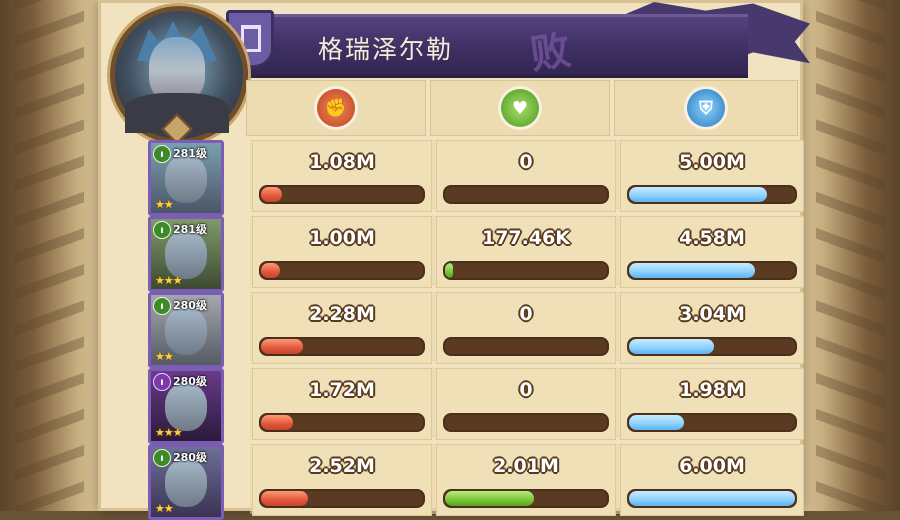 This screenshot has width=900, height=520. I want to click on frame-right, so click(845, 255).